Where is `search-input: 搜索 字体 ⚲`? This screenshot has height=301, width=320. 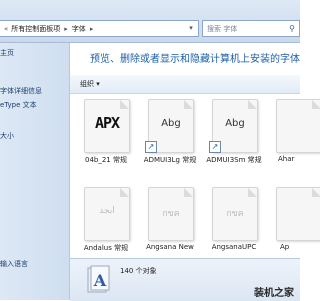 search-input: 搜索 字体 ⚲ is located at coordinates (251, 28).